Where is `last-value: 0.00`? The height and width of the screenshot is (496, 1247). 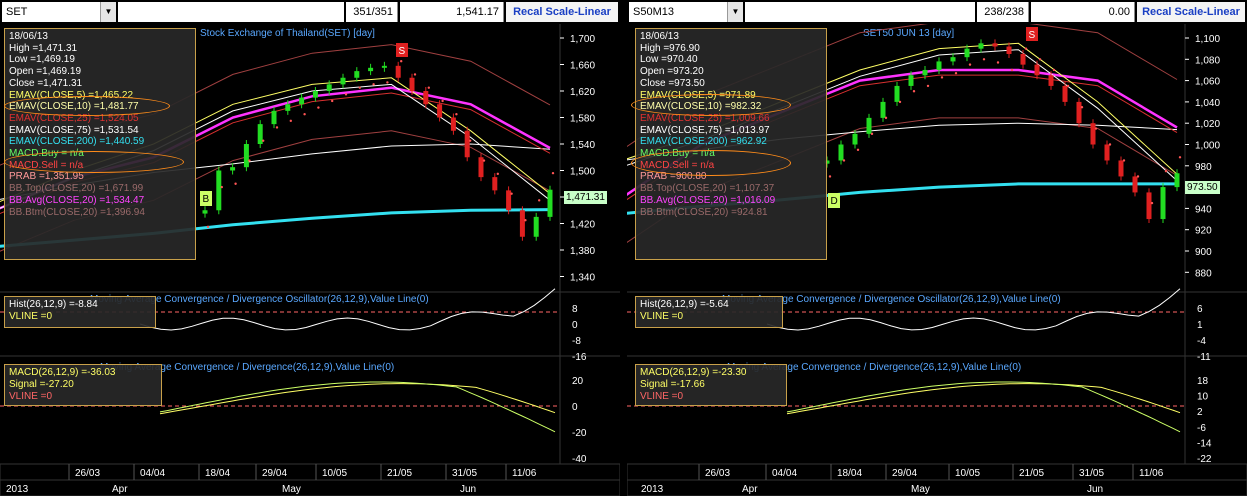
last-value: 0.00 is located at coordinates (1083, 12).